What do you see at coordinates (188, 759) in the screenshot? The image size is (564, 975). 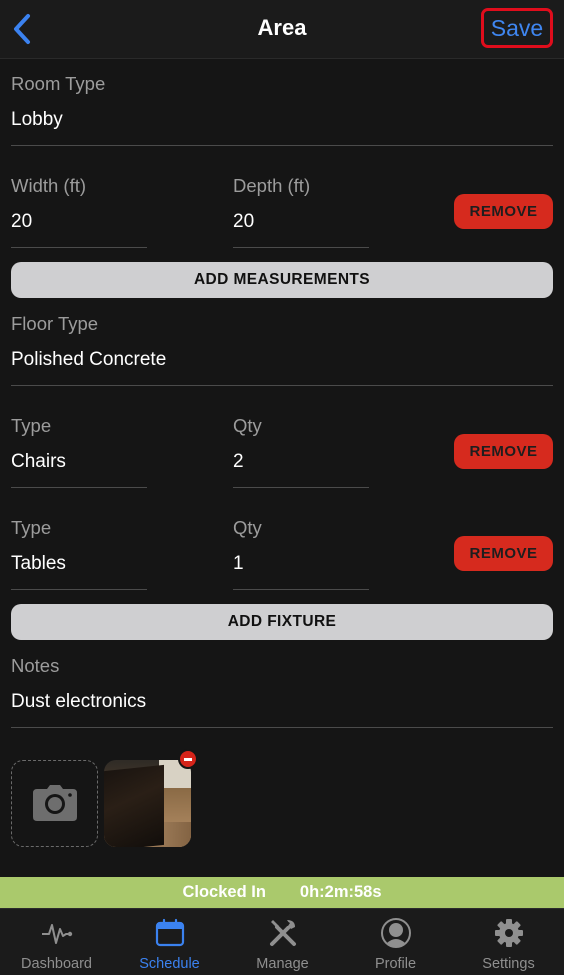 I see `minus-circle-icon` at bounding box center [188, 759].